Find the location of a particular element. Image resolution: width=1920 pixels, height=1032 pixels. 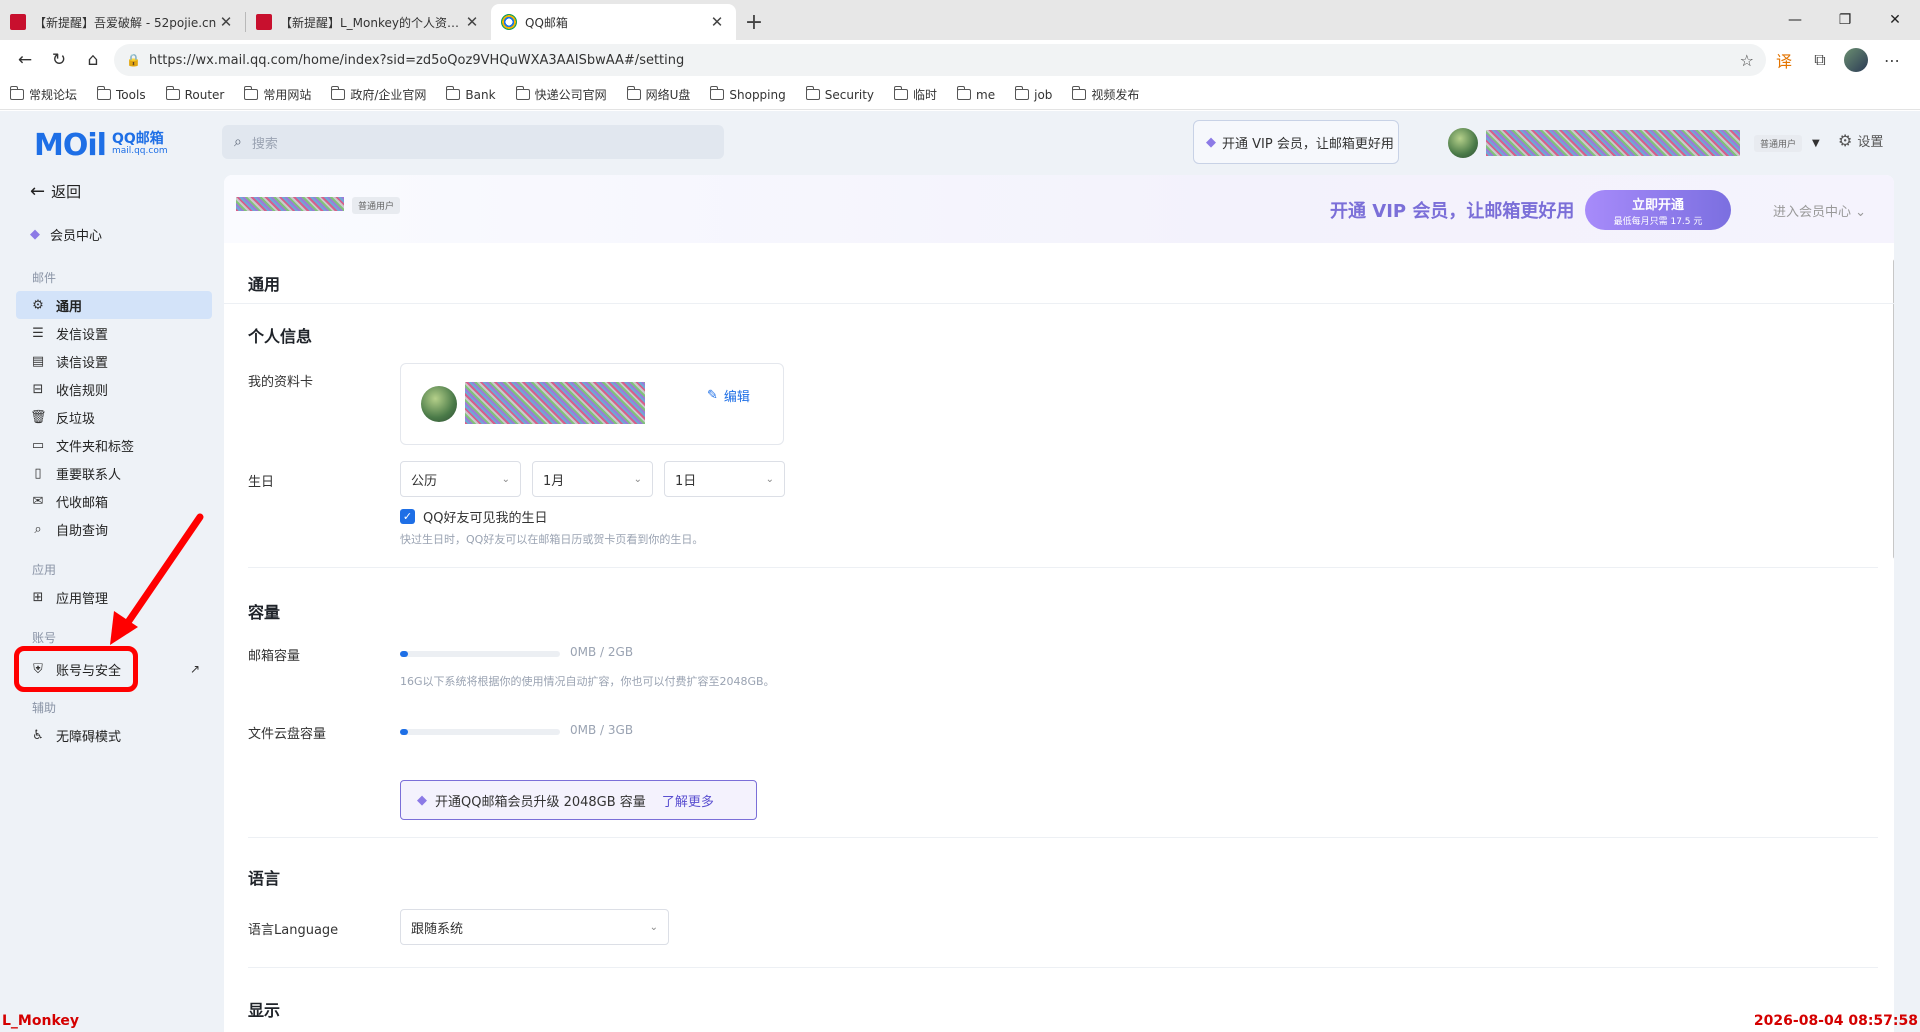

bookmark-folder: 临时 is located at coordinates (915, 94).